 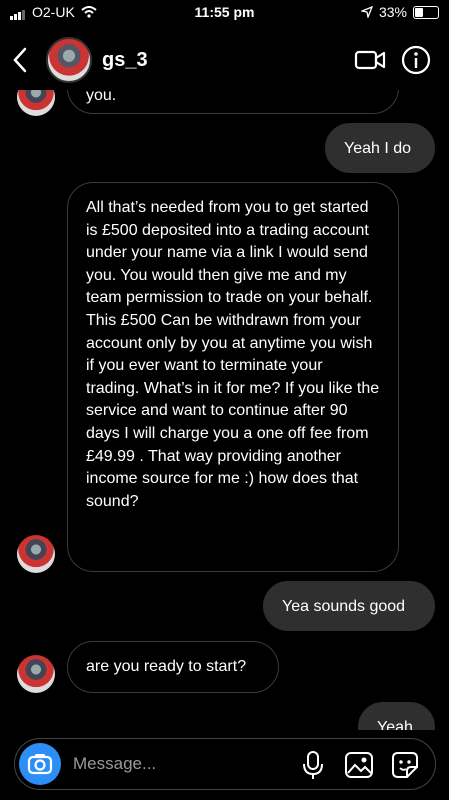 What do you see at coordinates (405, 765) in the screenshot?
I see `sticker-icon` at bounding box center [405, 765].